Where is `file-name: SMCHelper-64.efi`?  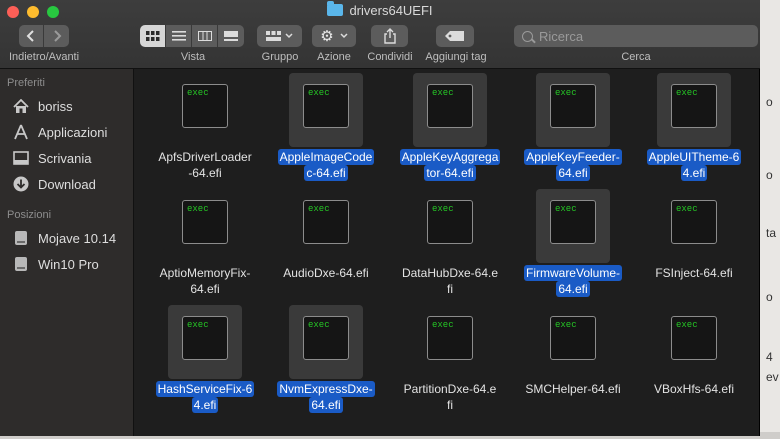 file-name: SMCHelper-64.efi is located at coordinates (573, 389).